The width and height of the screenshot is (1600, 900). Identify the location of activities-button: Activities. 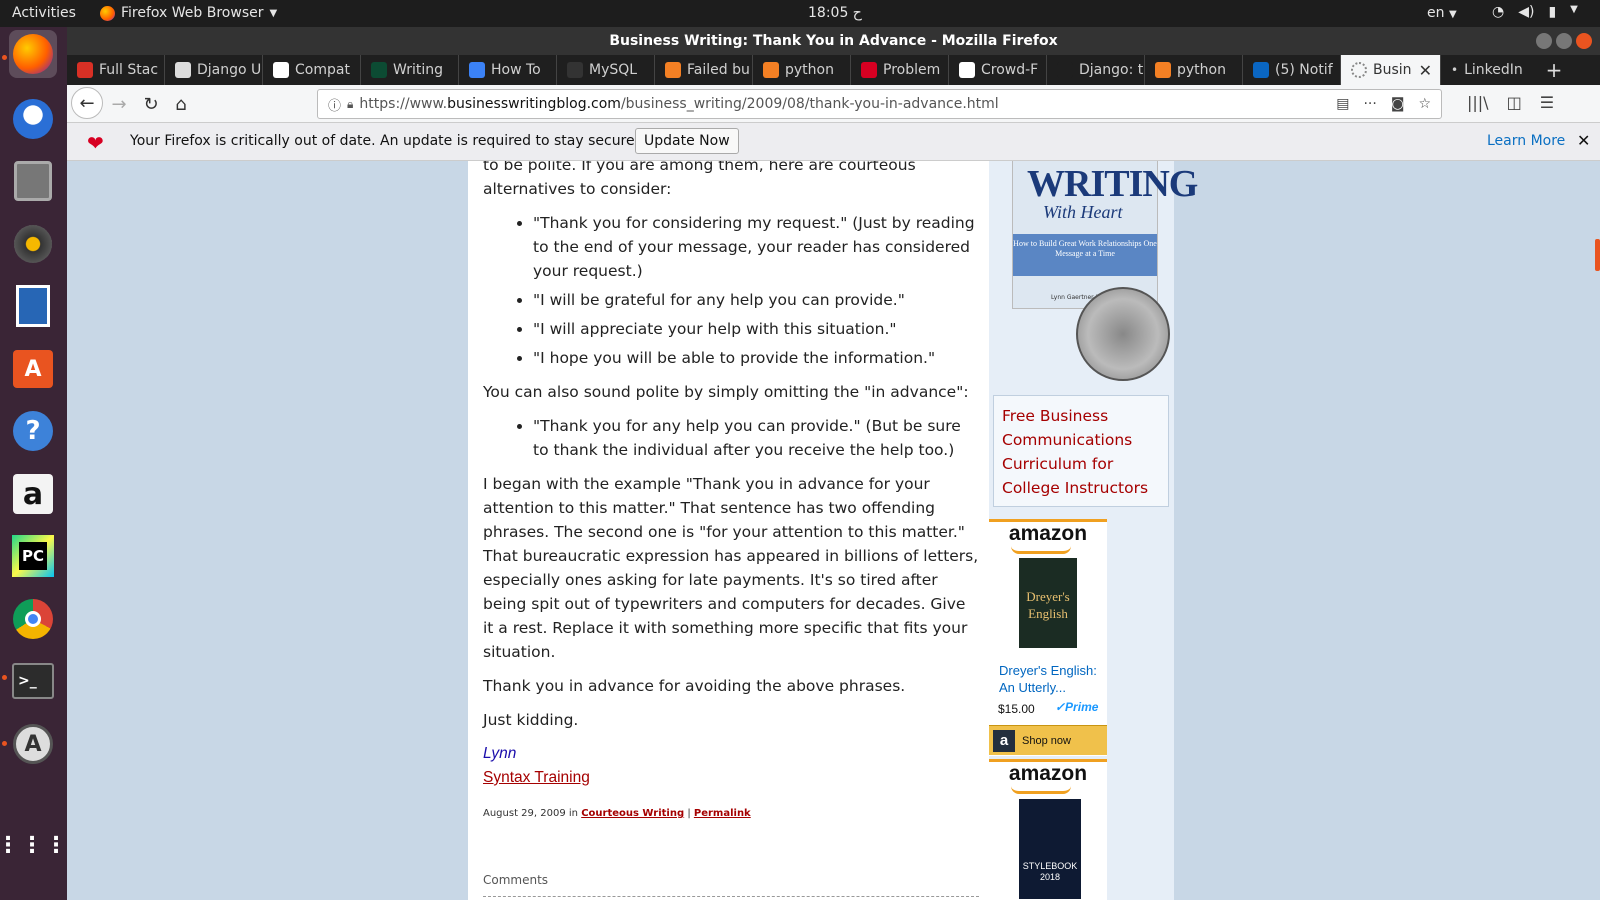
(44, 13).